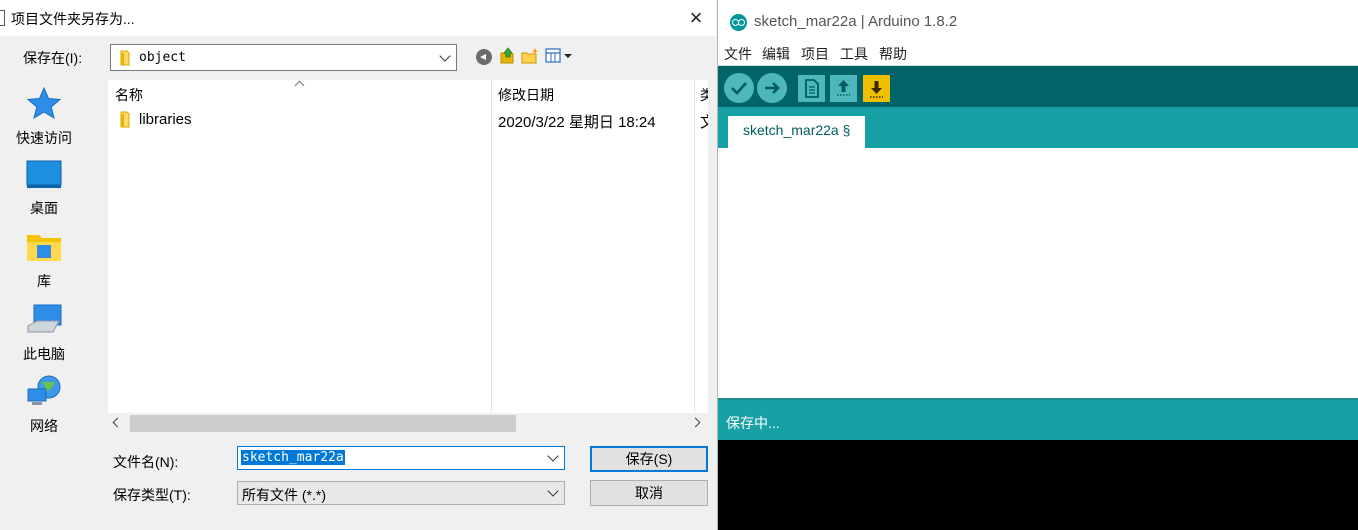  I want to click on place-network: 网络, so click(44, 405).